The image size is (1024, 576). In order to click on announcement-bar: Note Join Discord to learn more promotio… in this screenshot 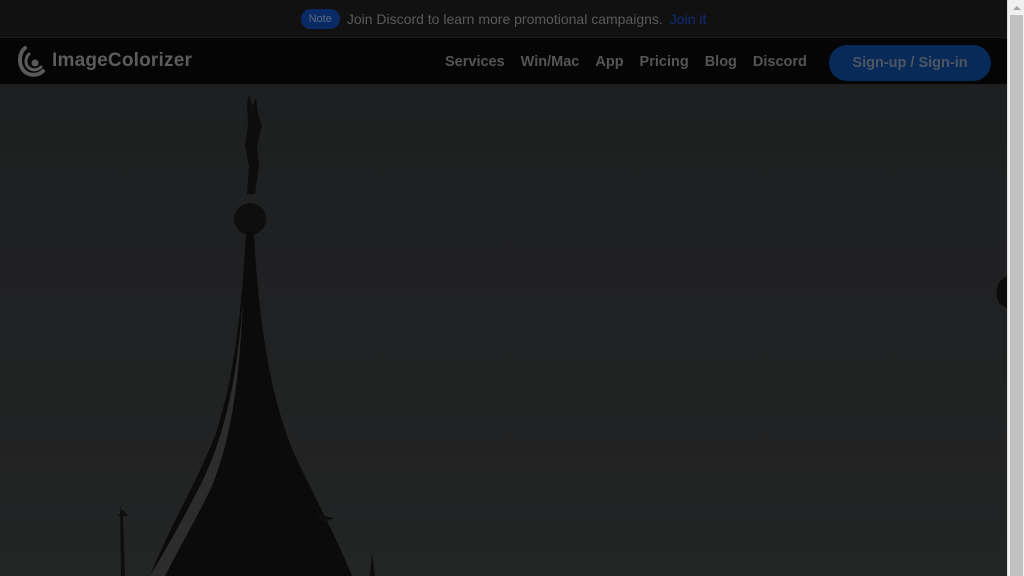, I will do `click(503, 18)`.